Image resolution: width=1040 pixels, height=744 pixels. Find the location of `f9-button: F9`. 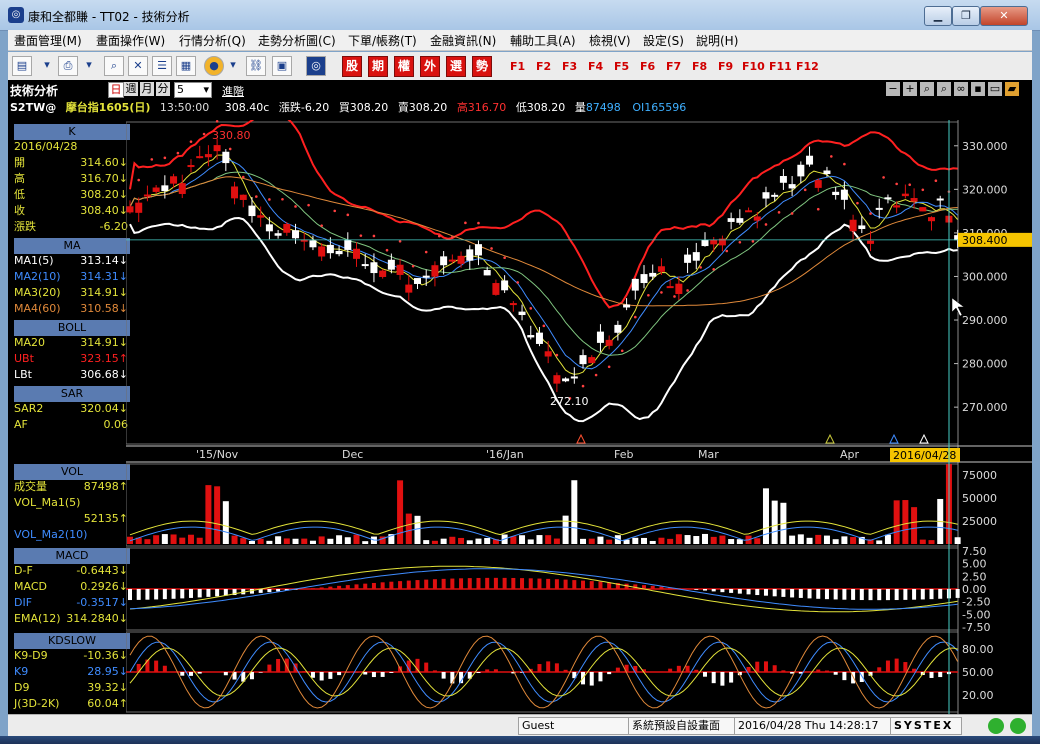

f9-button: F9 is located at coordinates (725, 66).